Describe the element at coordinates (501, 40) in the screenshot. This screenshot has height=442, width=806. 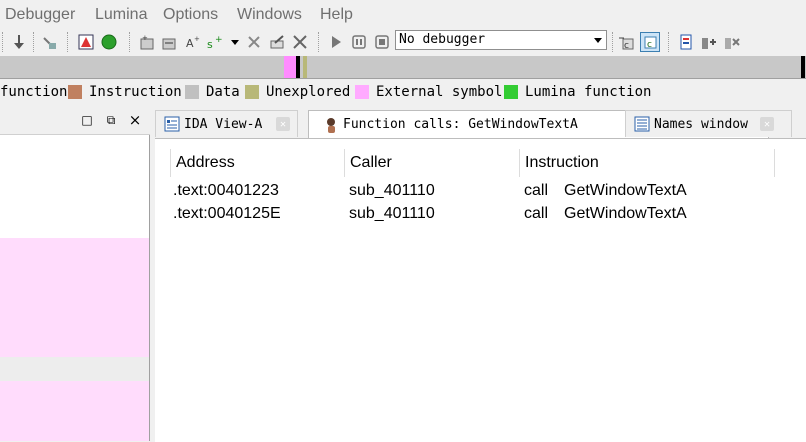
I see `debugger-select: No debugger` at that location.